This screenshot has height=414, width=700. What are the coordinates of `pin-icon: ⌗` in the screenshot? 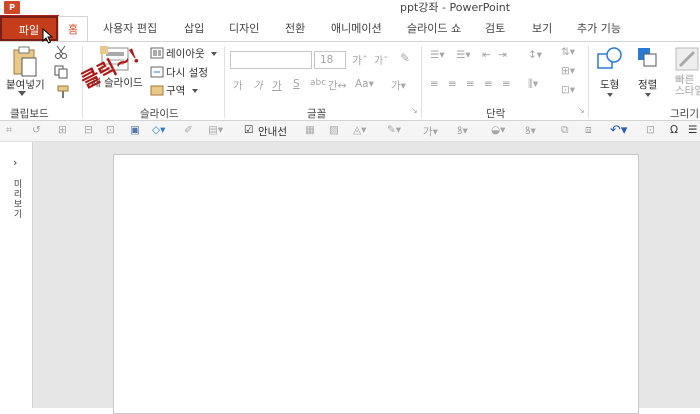 It's located at (9, 130).